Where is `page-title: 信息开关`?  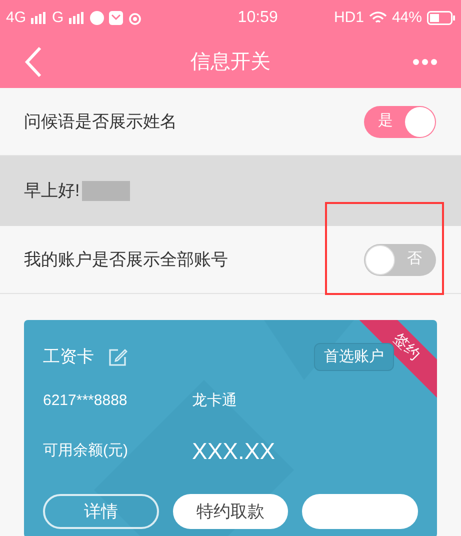
page-title: 信息开关 is located at coordinates (230, 62).